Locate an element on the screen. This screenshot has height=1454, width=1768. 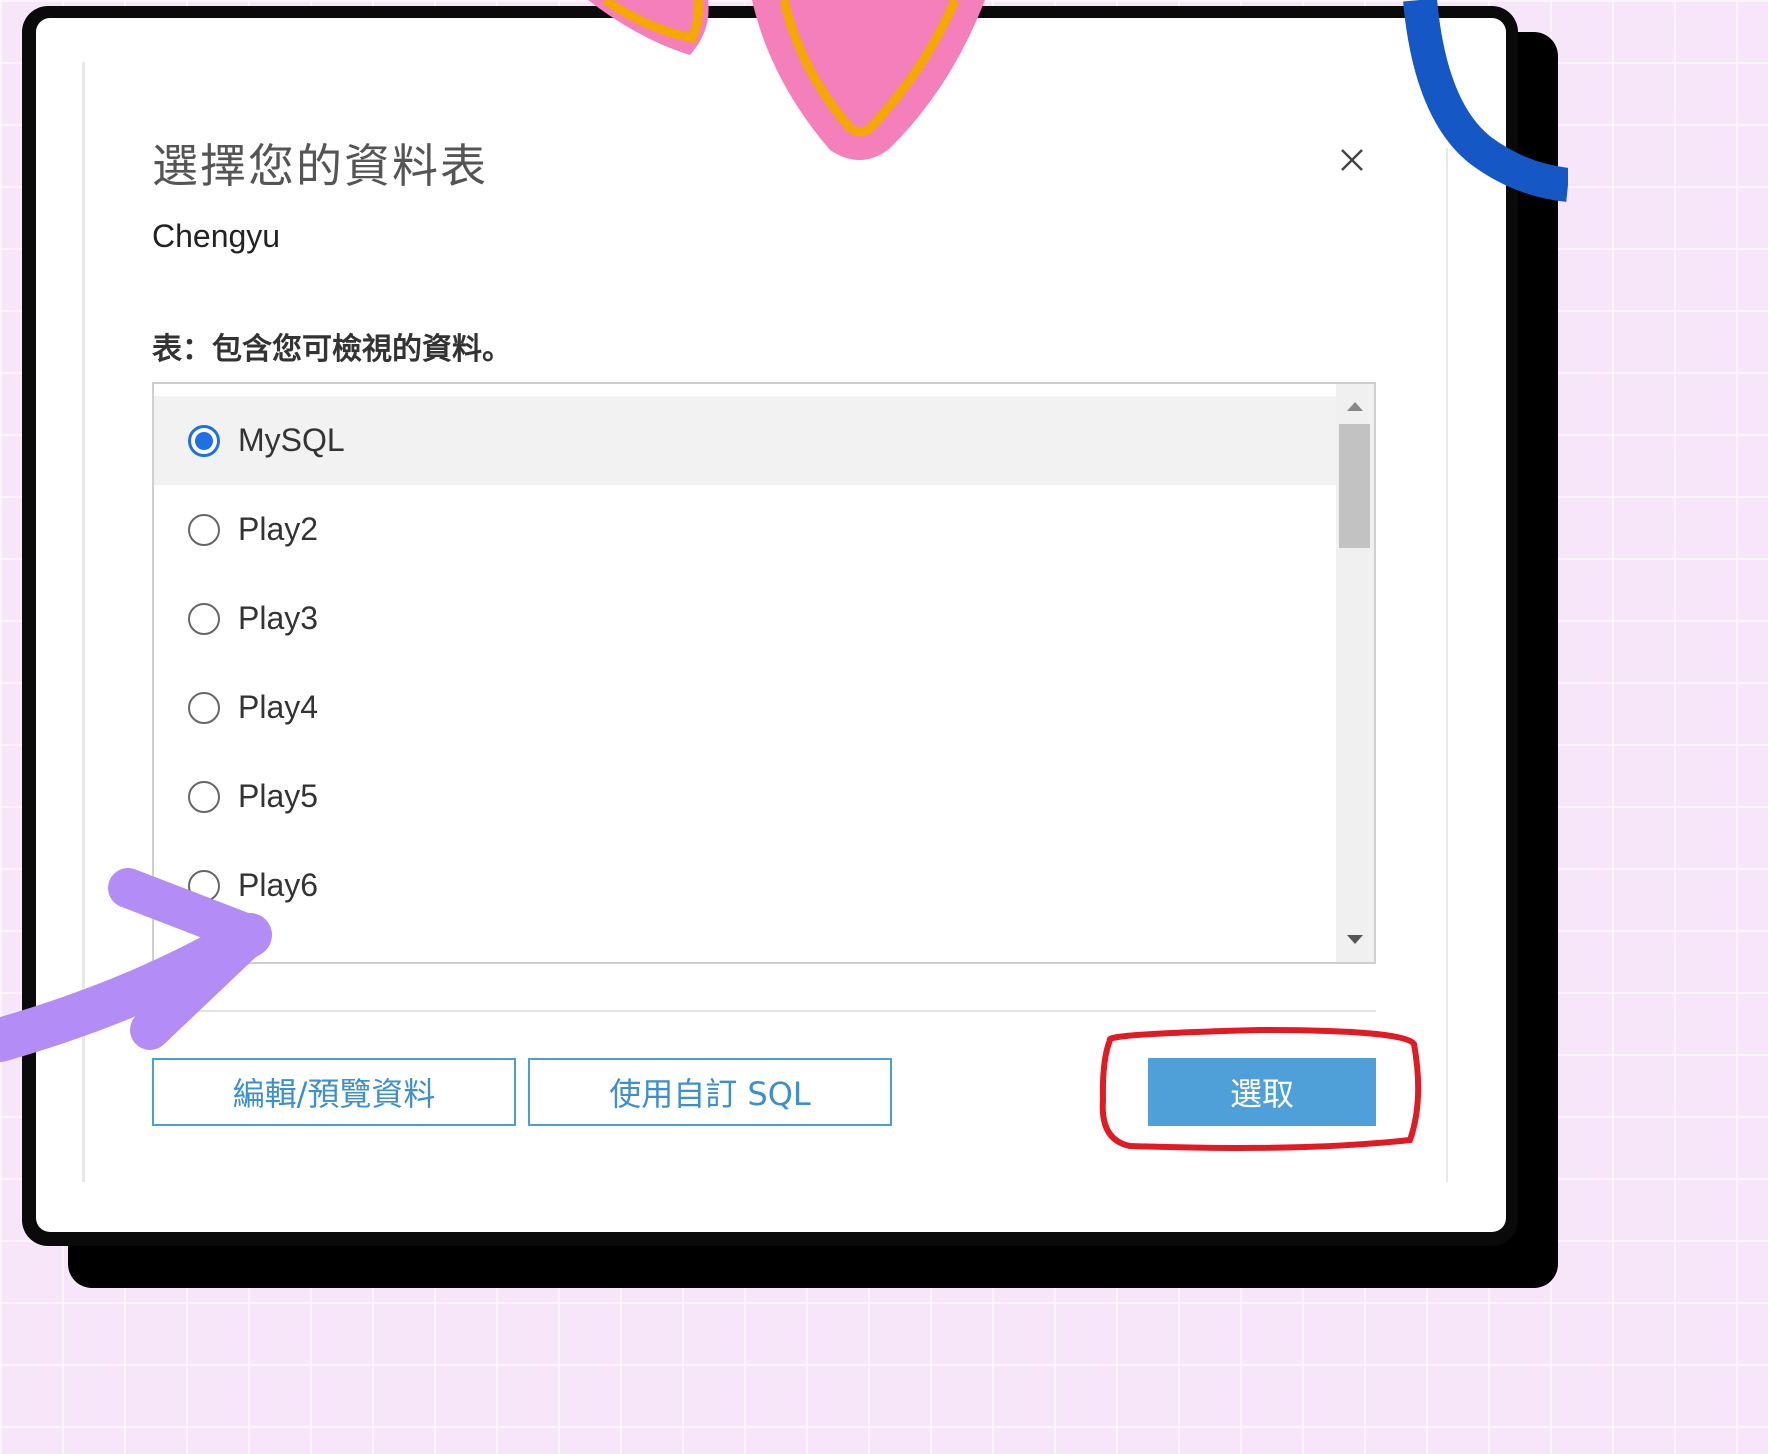
table-option-play6: Play6 is located at coordinates (746, 885).